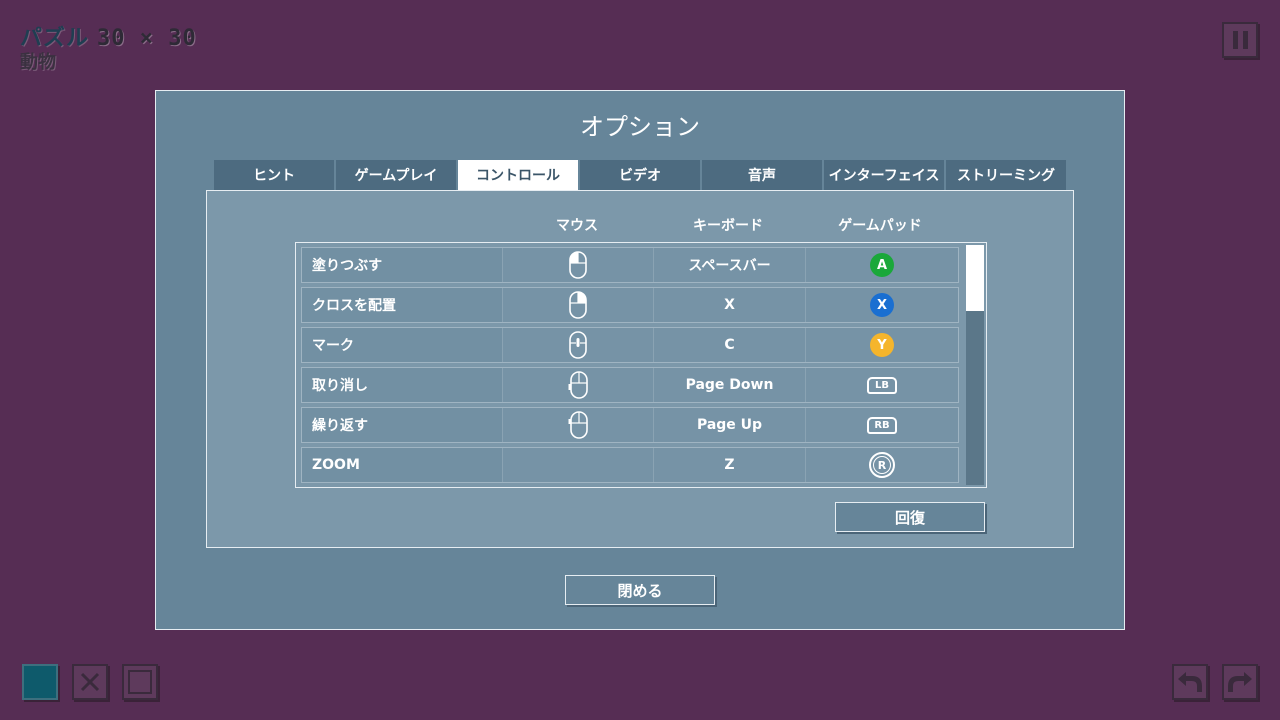 Image resolution: width=1280 pixels, height=720 pixels. What do you see at coordinates (402, 265) in the screenshot?
I see `action-label: 塗りつぶす` at bounding box center [402, 265].